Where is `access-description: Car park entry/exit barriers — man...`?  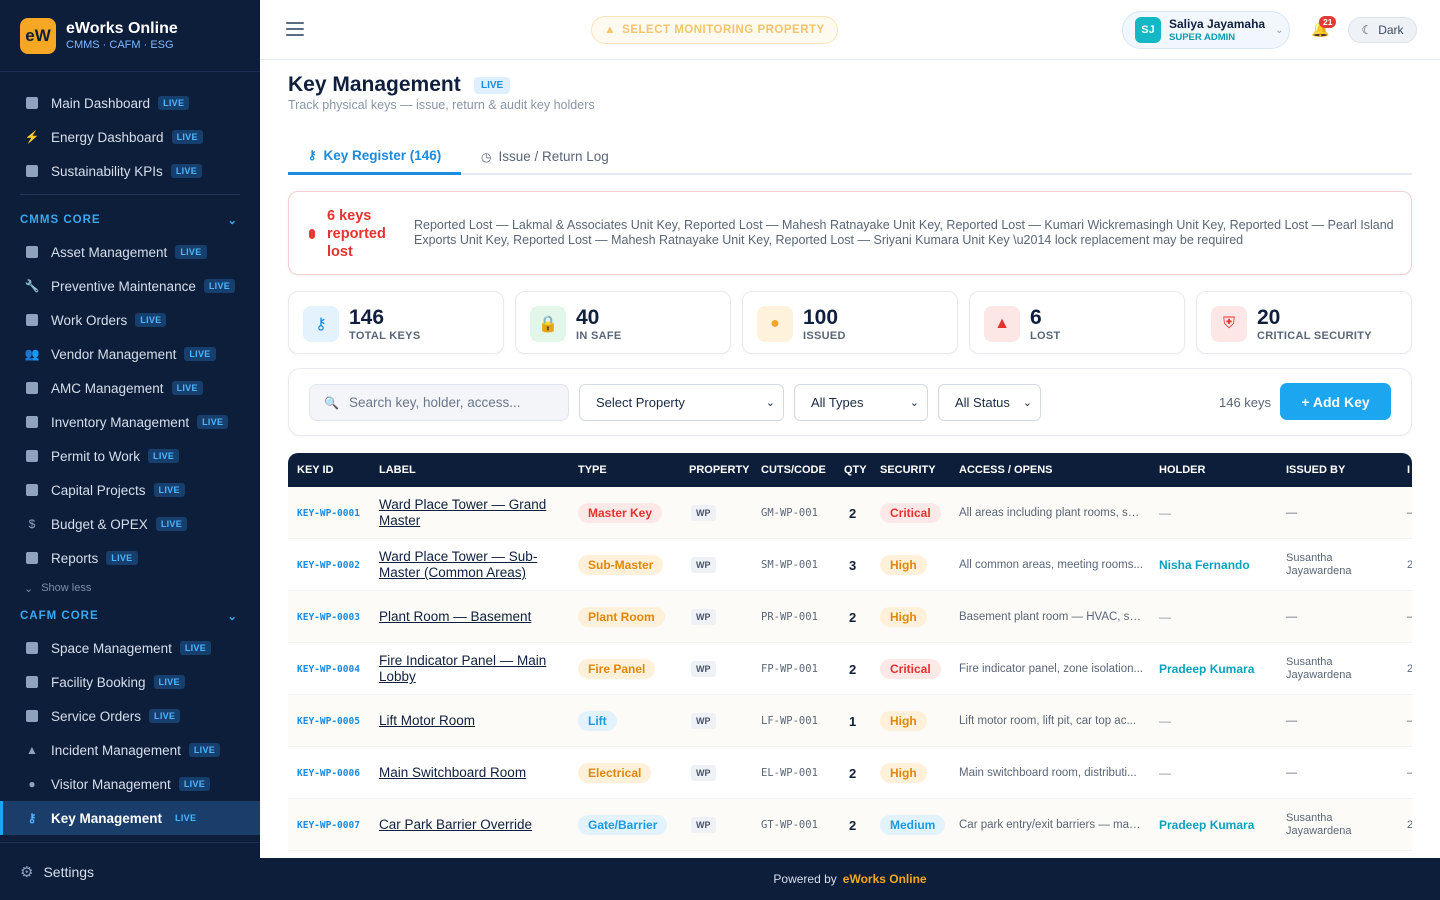
access-description: Car park entry/exit barriers — man... is located at coordinates (1051, 825).